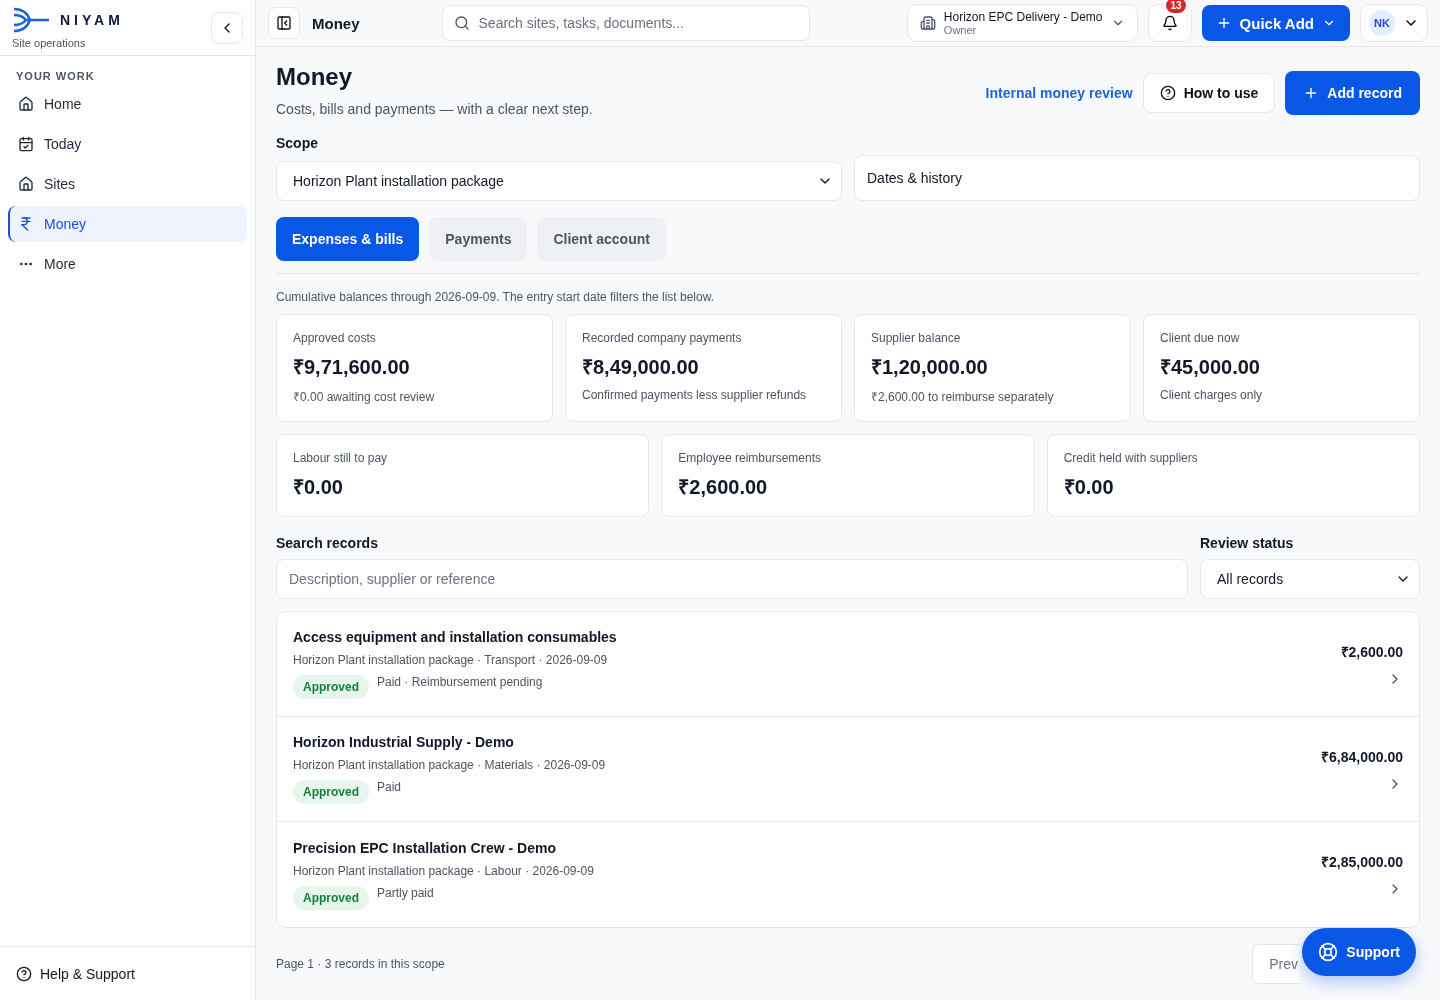 The image size is (1440, 1000). I want to click on avatar: NK, so click(1382, 23).